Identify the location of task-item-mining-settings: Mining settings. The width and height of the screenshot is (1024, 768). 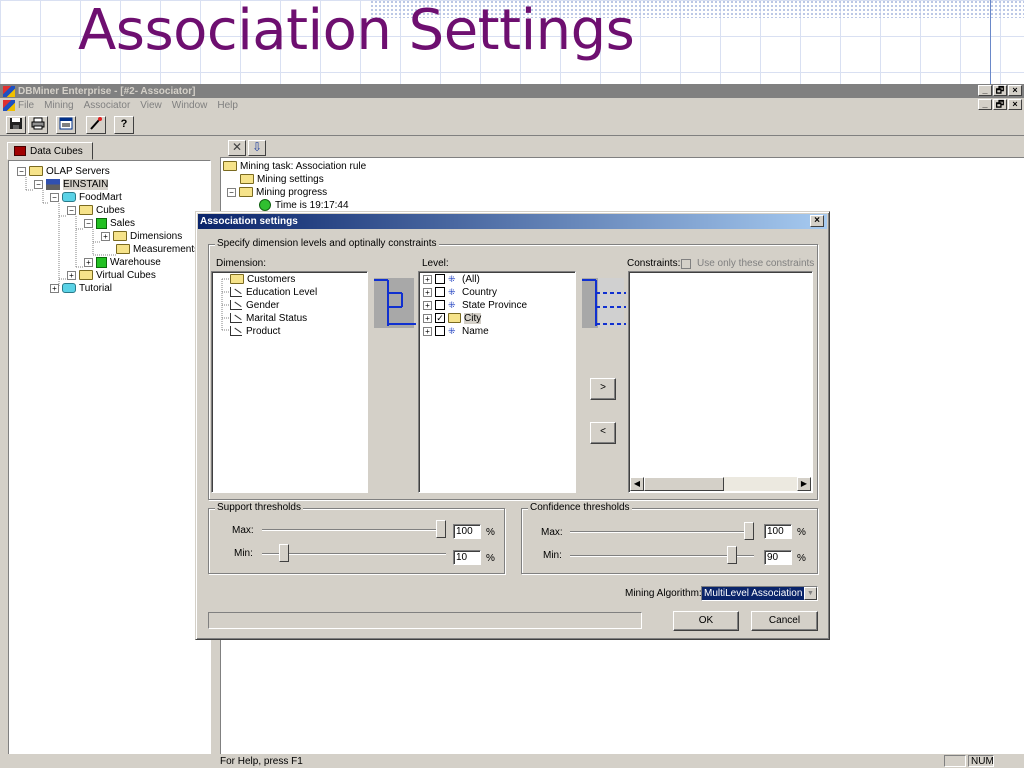
(282, 179).